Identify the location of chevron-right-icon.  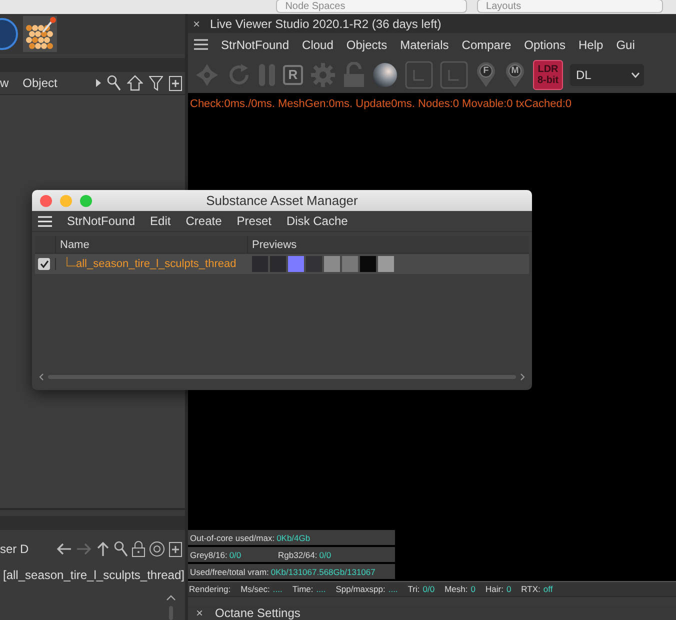
(522, 377).